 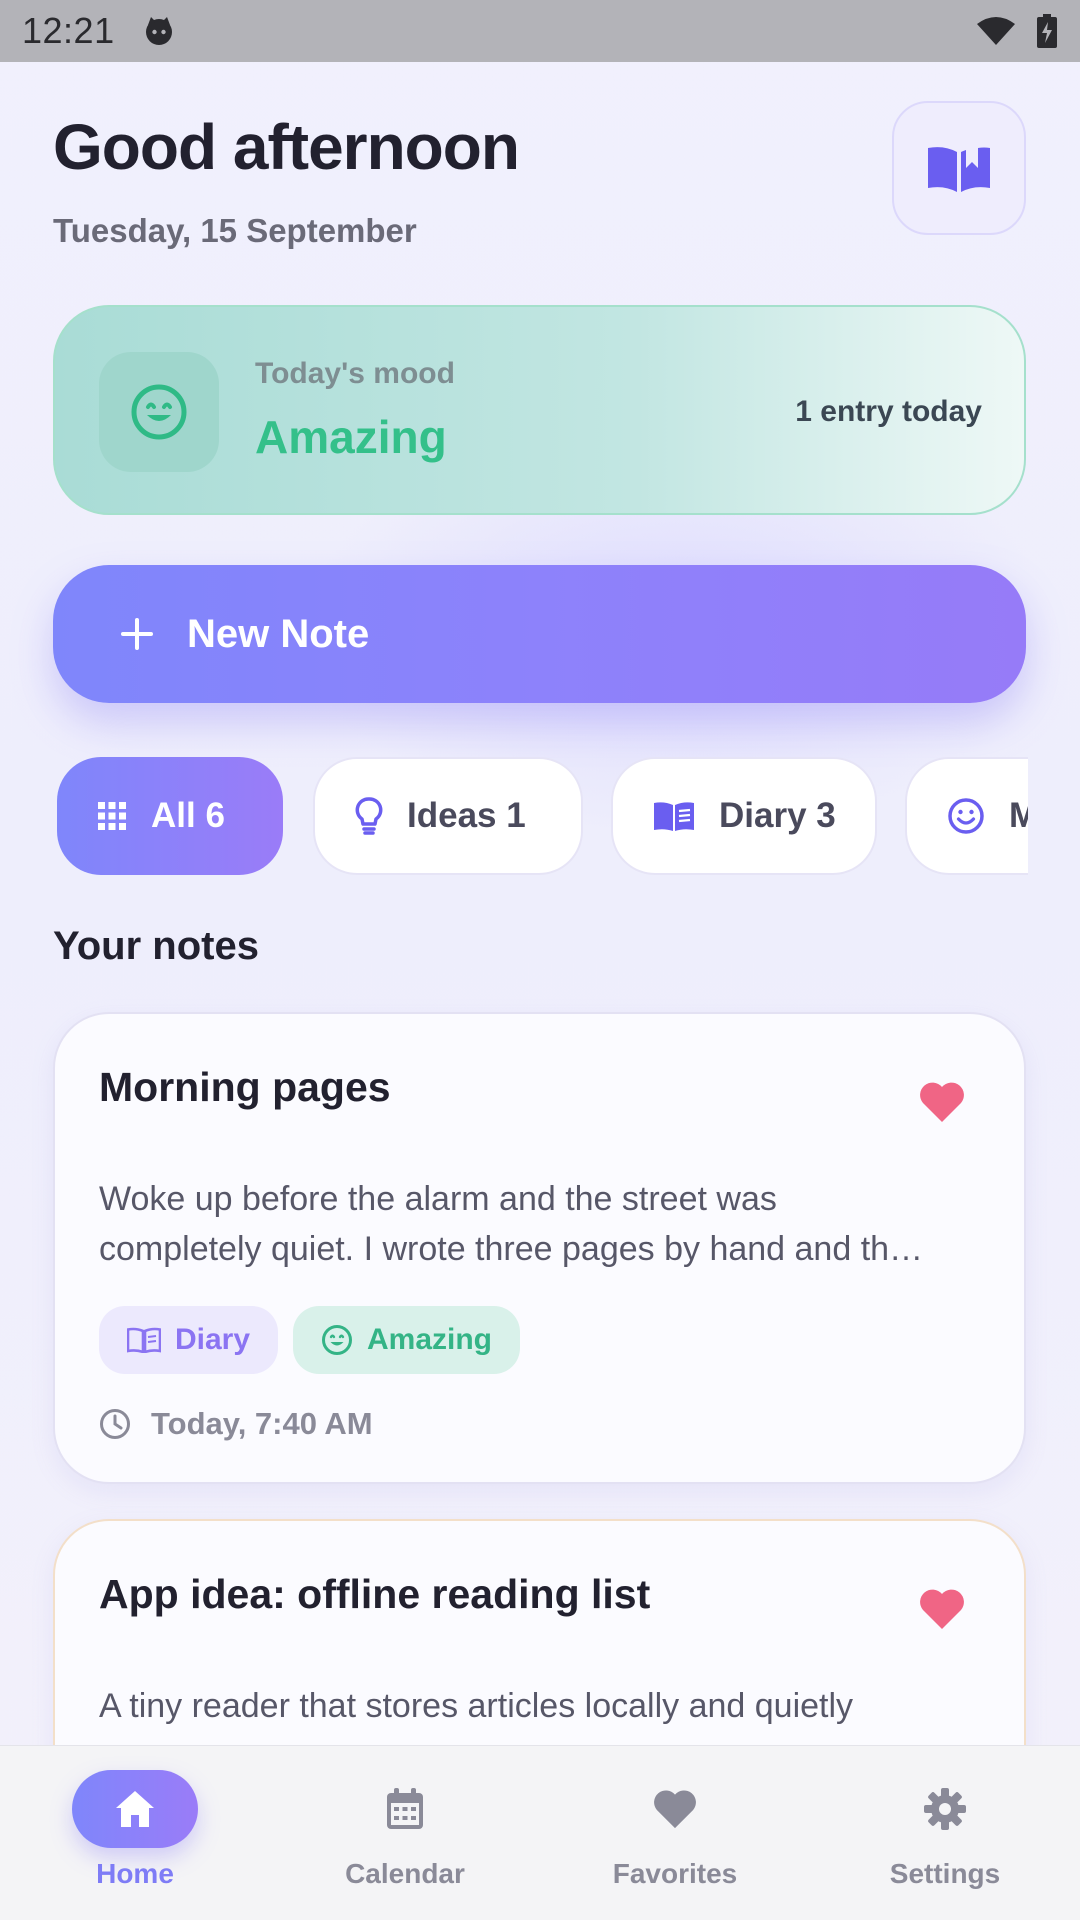 What do you see at coordinates (888, 411) in the screenshot?
I see `mood-entry-count: 1 entry today` at bounding box center [888, 411].